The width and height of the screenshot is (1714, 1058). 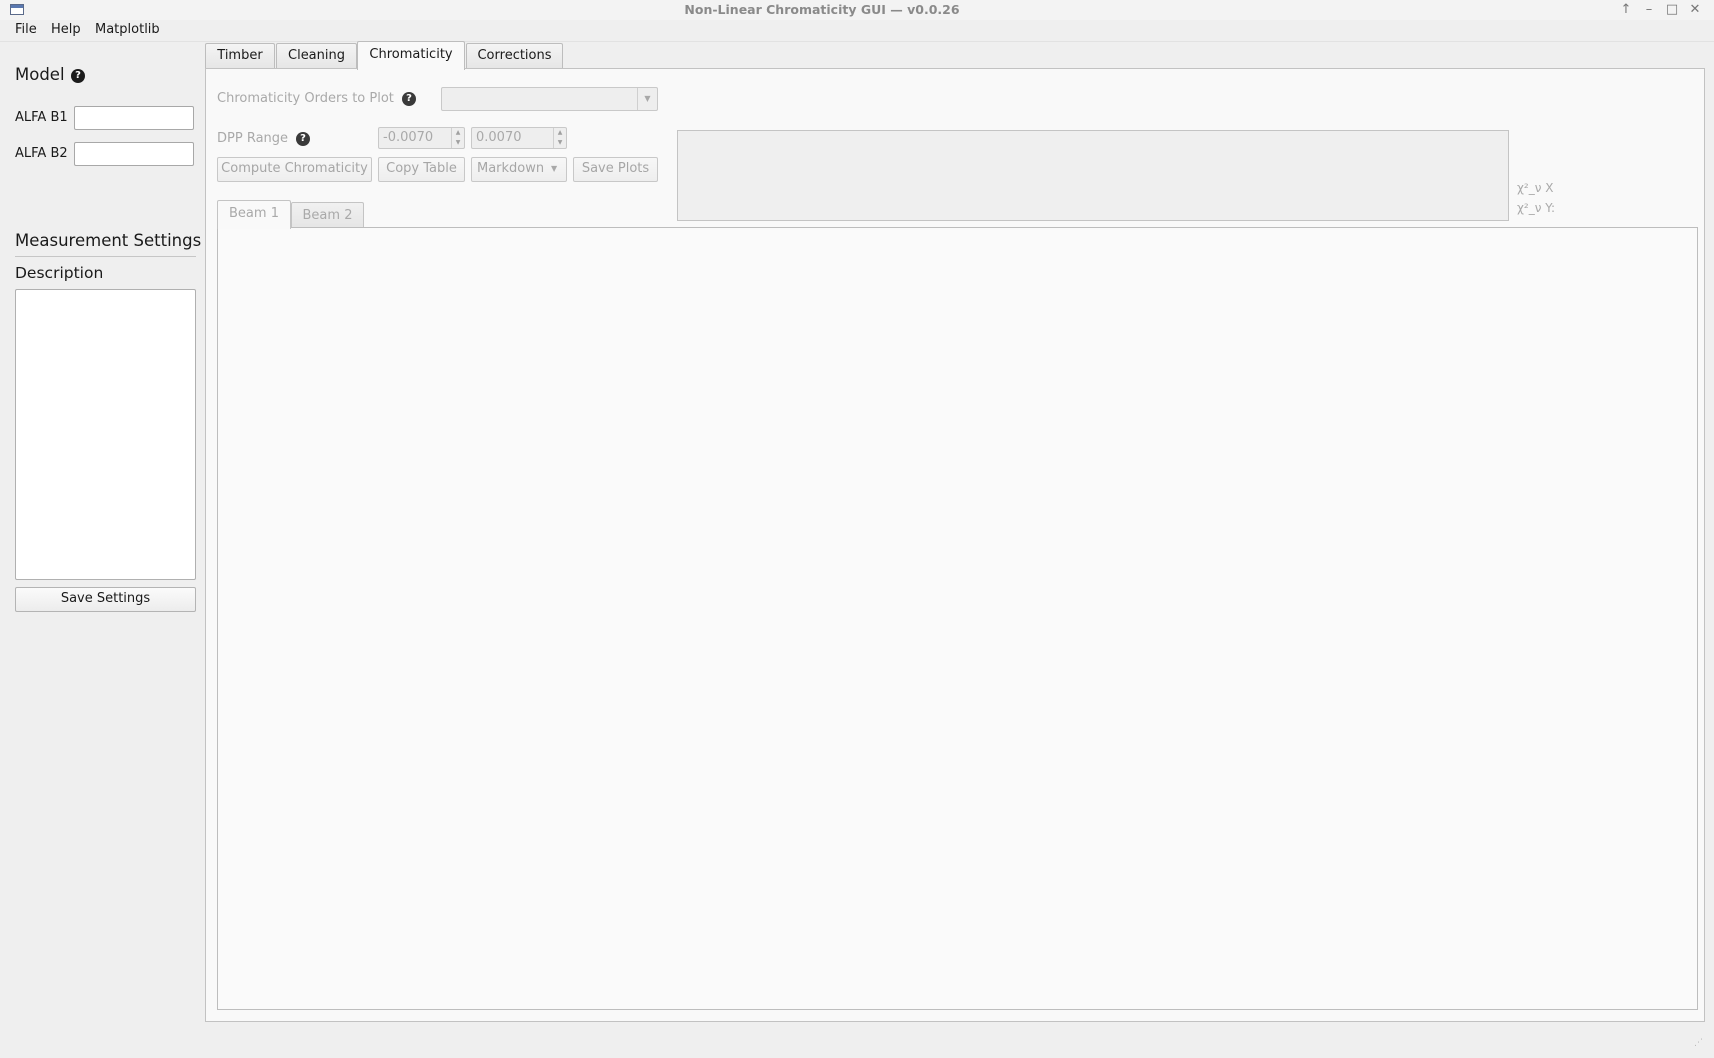 I want to click on dpp-help-icon: ?, so click(x=303, y=139).